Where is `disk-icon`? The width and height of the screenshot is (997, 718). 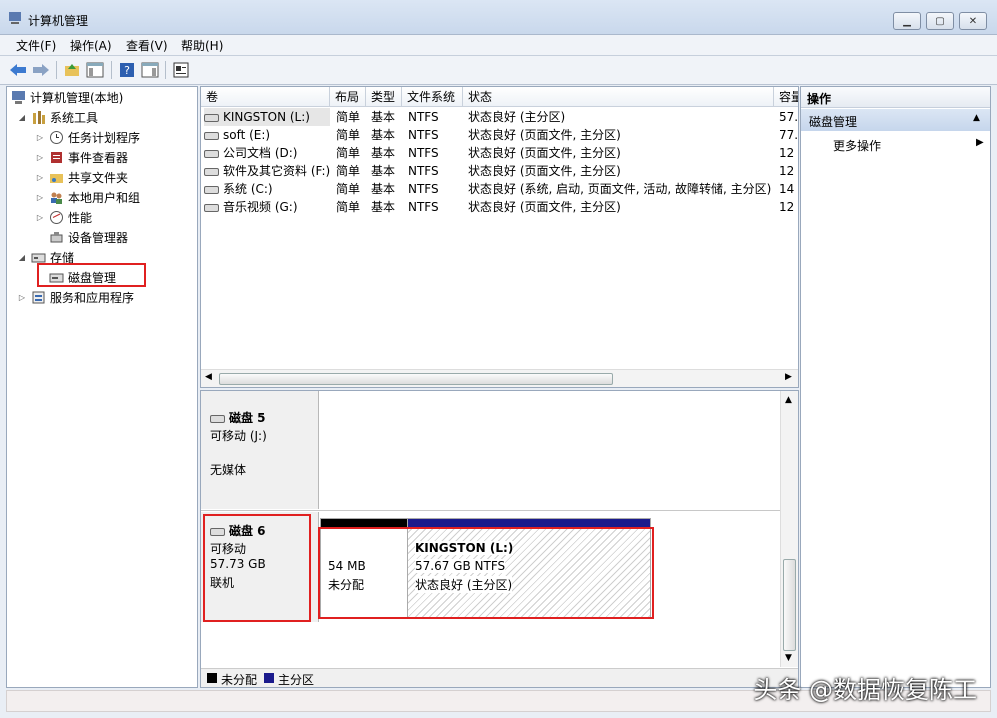
disk-icon is located at coordinates (217, 418).